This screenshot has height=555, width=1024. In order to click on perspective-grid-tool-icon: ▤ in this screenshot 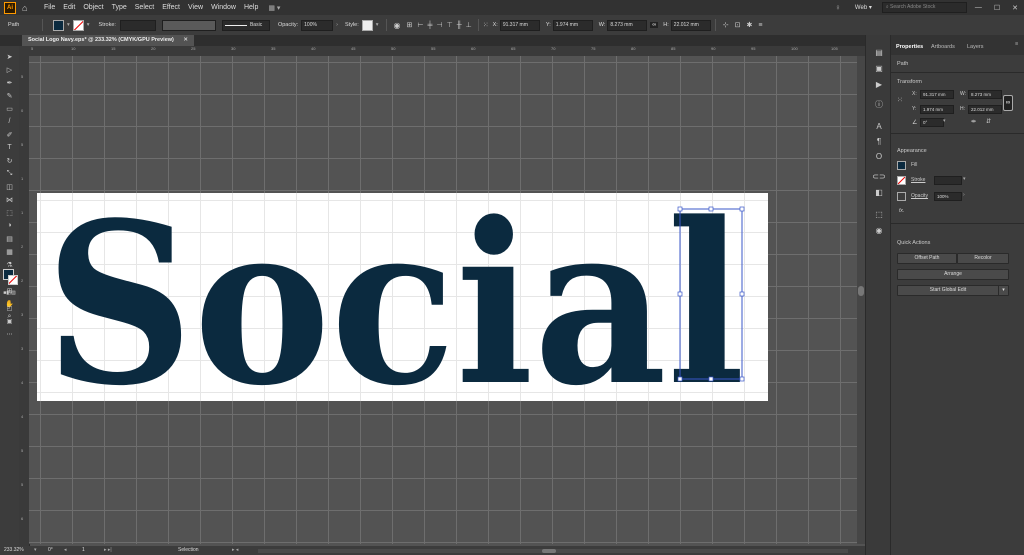, I will do `click(9, 238)`.